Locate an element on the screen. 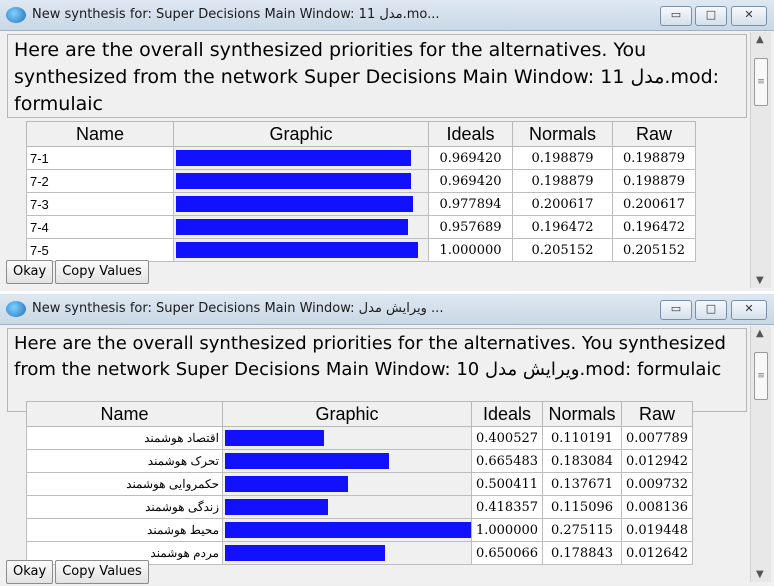 This screenshot has width=774, height=586. raw-value: 0.019448 is located at coordinates (657, 530).